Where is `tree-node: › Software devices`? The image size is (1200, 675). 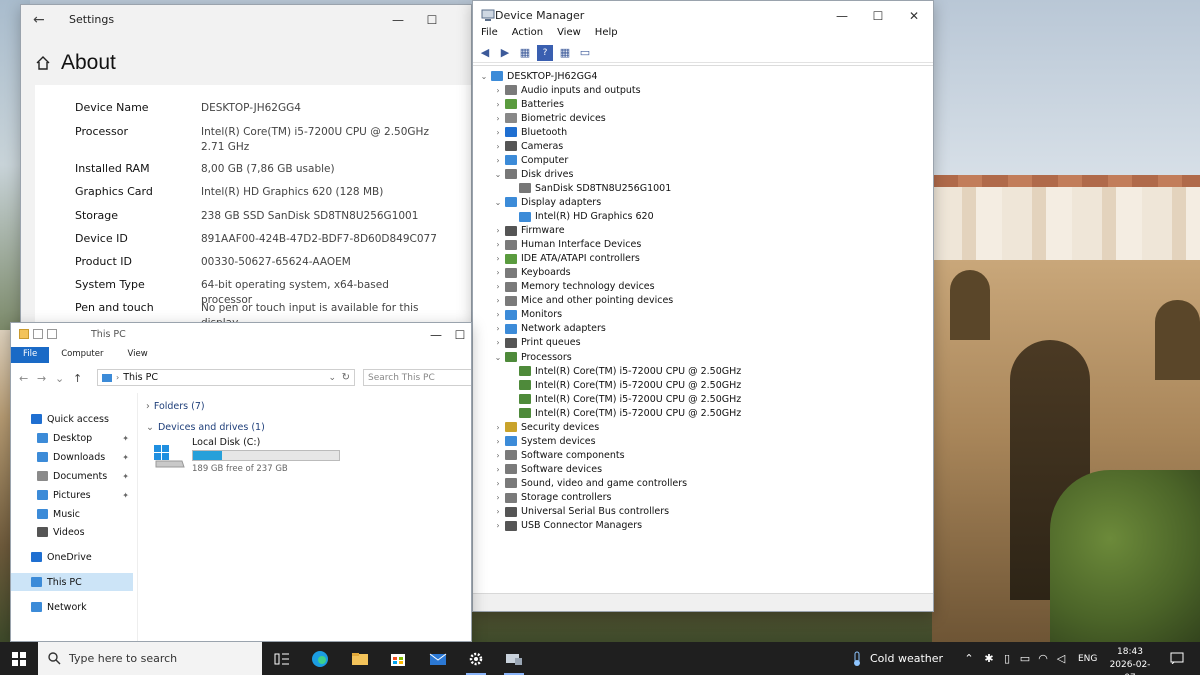
tree-node: › Software devices is located at coordinates (547, 469).